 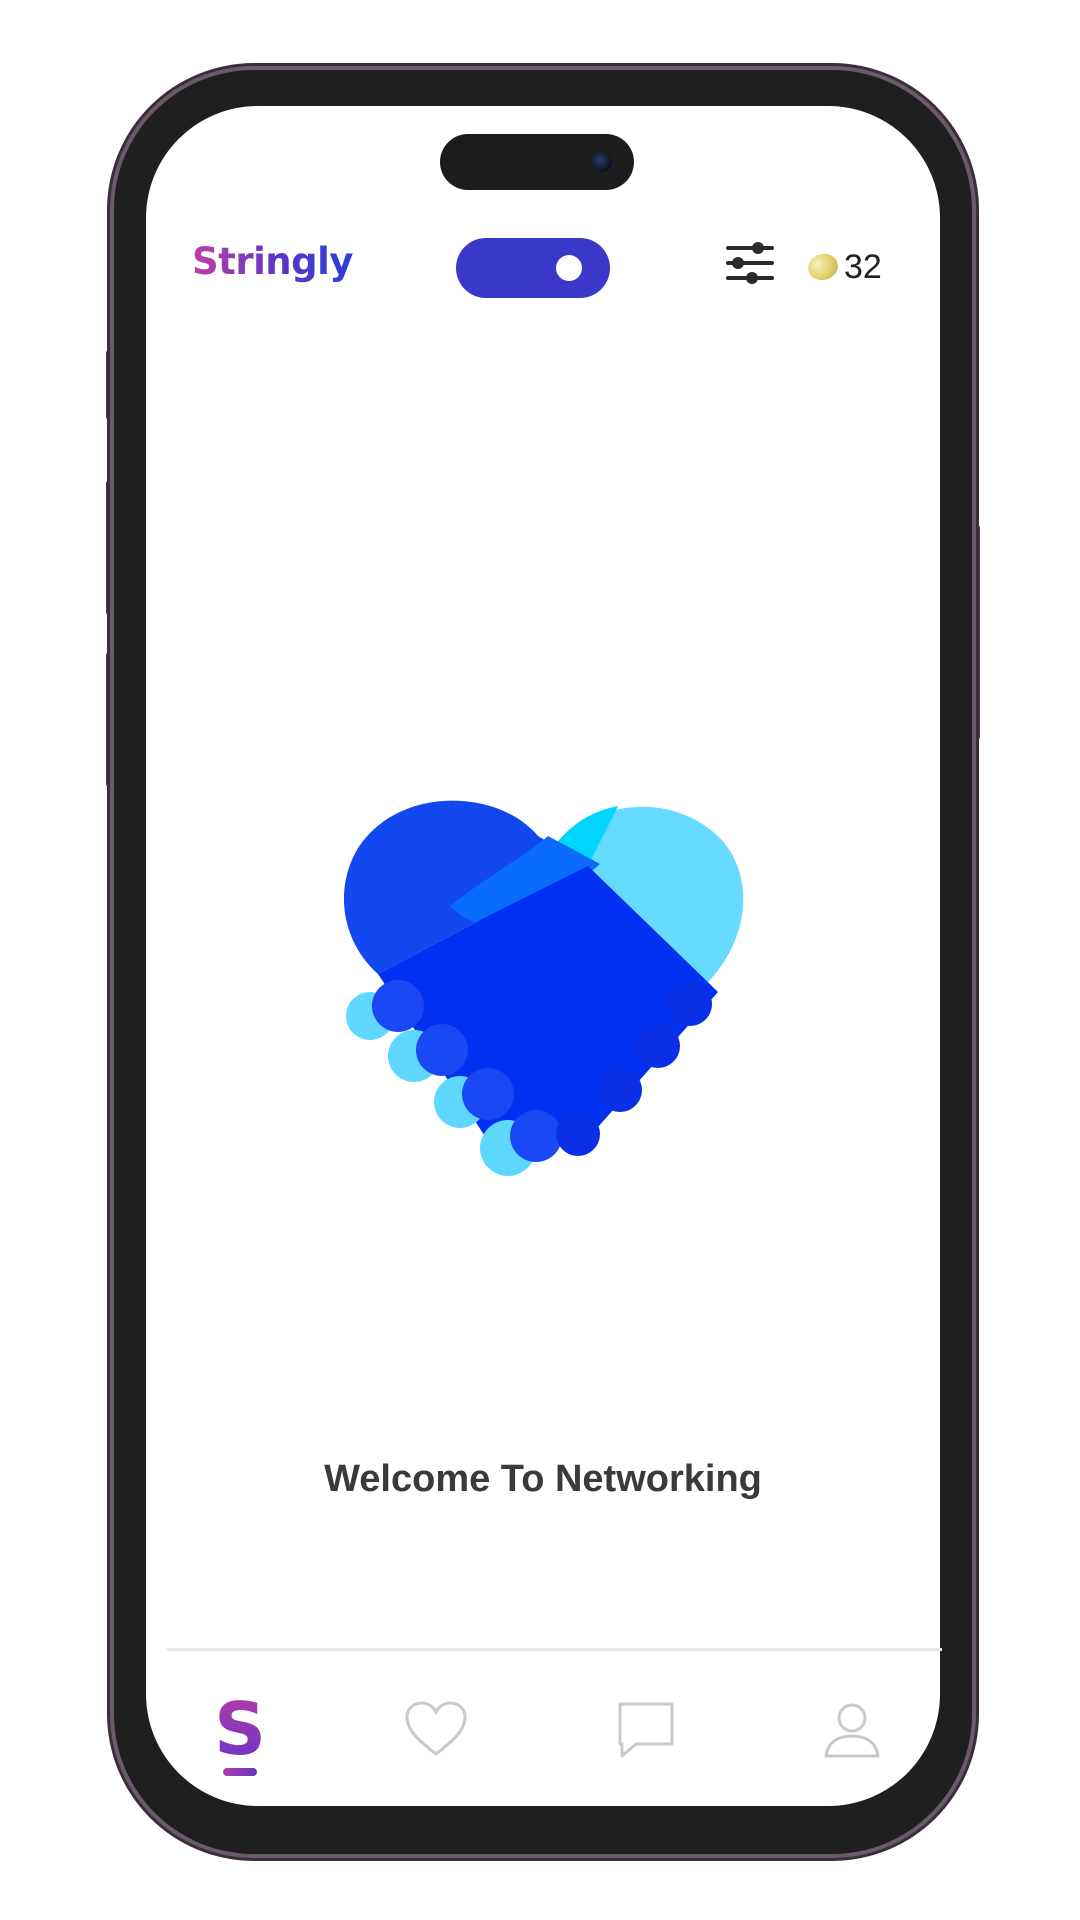 What do you see at coordinates (240, 1729) in the screenshot?
I see `stringly-s-icon: S` at bounding box center [240, 1729].